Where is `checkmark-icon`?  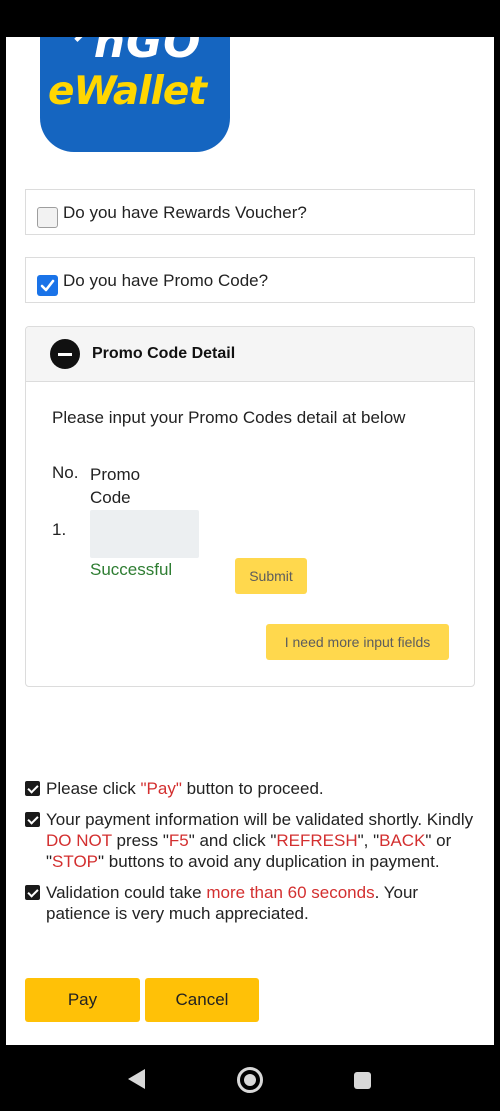
checkmark-icon is located at coordinates (47, 285).